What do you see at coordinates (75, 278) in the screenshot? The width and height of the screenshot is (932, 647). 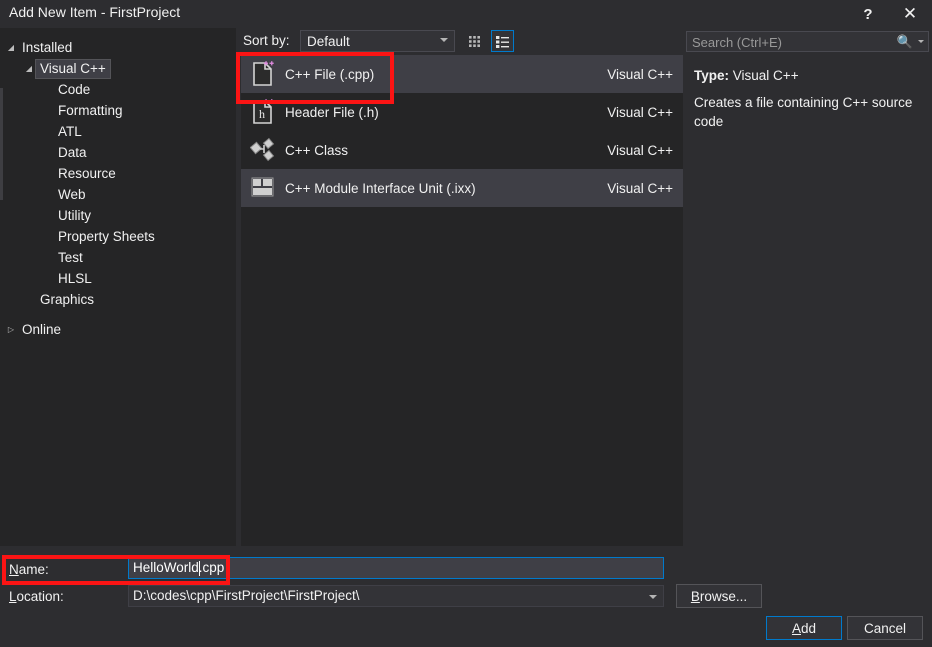 I see `tree-item-label: HLSL` at bounding box center [75, 278].